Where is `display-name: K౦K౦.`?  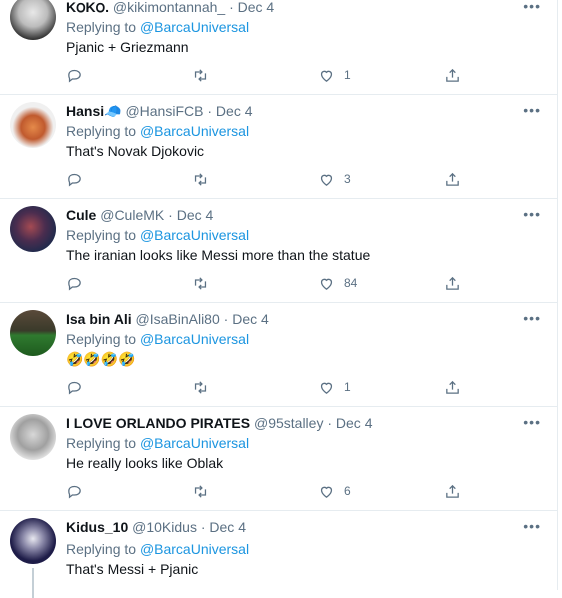
display-name: K౦K౦. is located at coordinates (87, 7).